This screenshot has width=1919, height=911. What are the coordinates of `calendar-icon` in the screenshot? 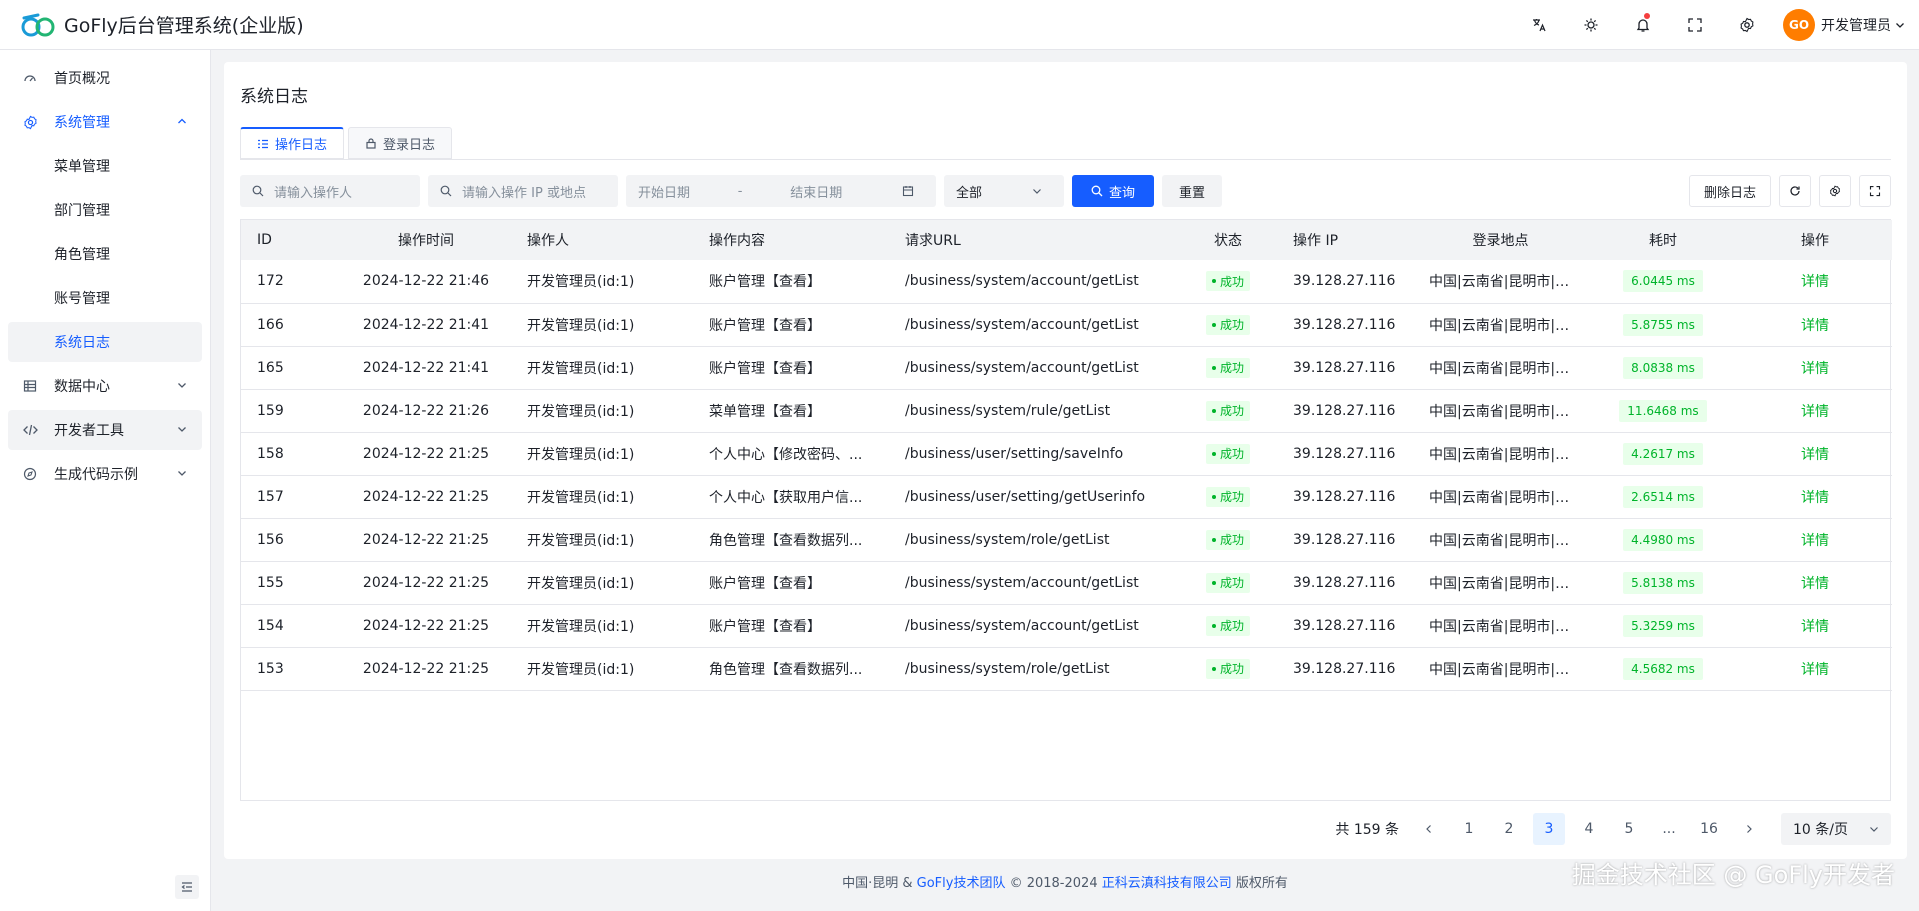 It's located at (908, 191).